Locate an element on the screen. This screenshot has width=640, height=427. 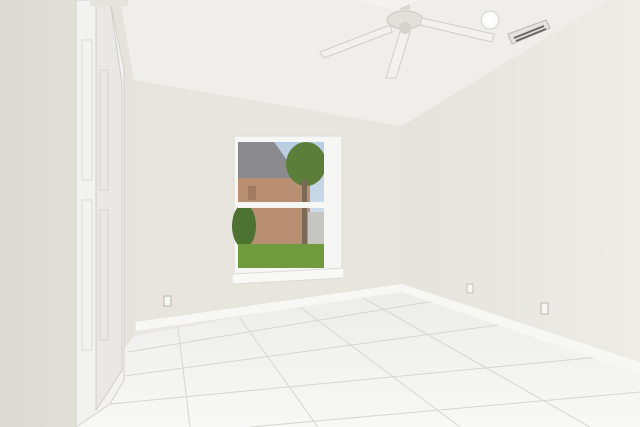
recessed-light-icon is located at coordinates (490, 20).